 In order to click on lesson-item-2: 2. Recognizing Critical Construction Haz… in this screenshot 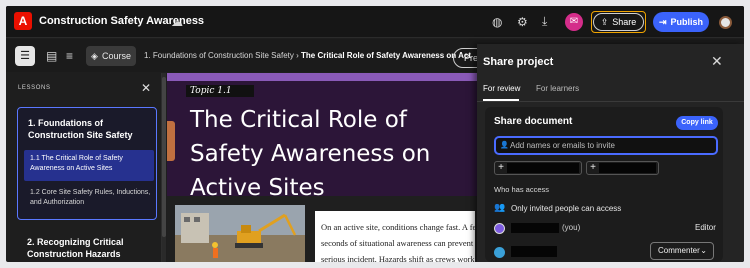, I will do `click(92, 248)`.